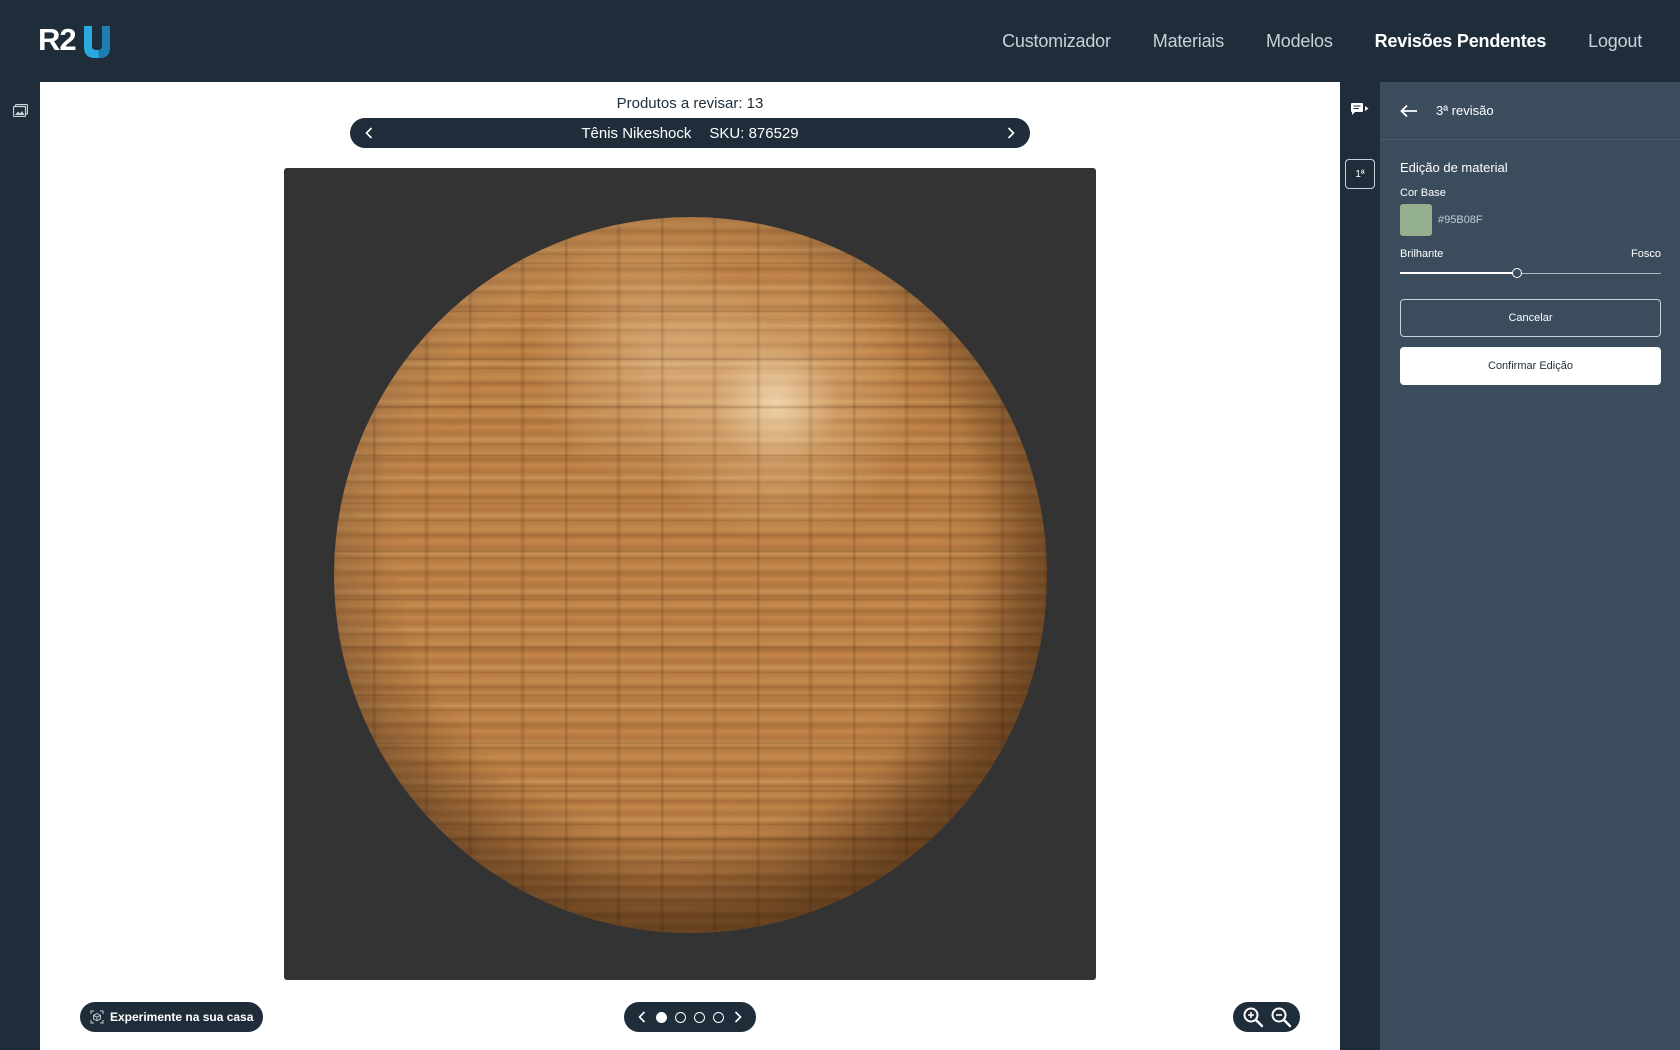  Describe the element at coordinates (57, 39) in the screenshot. I see `svg-text: R2` at that location.